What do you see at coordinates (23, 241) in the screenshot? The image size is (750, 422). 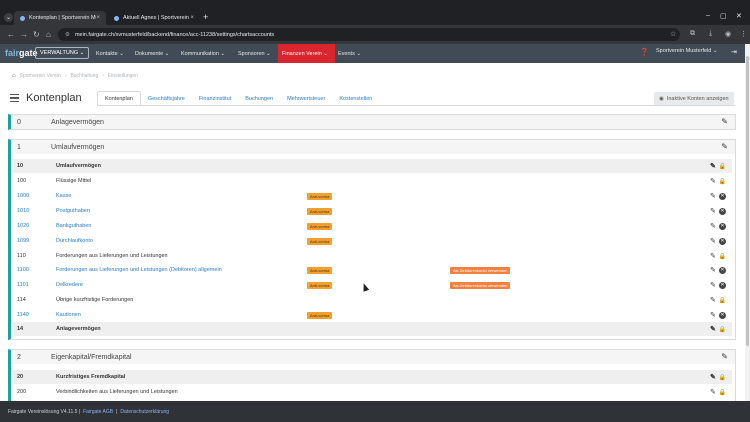 I see `account-code: 1099` at bounding box center [23, 241].